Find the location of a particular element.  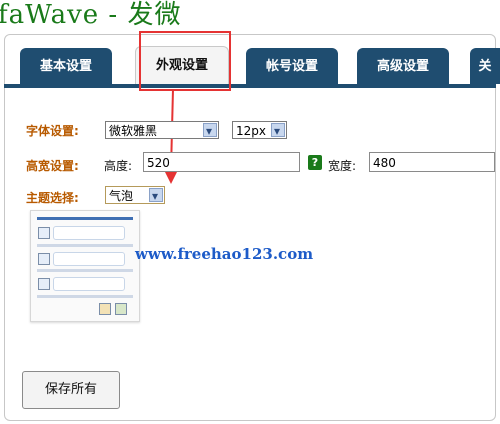

font-family-value: 微软雅黑 is located at coordinates (133, 131).